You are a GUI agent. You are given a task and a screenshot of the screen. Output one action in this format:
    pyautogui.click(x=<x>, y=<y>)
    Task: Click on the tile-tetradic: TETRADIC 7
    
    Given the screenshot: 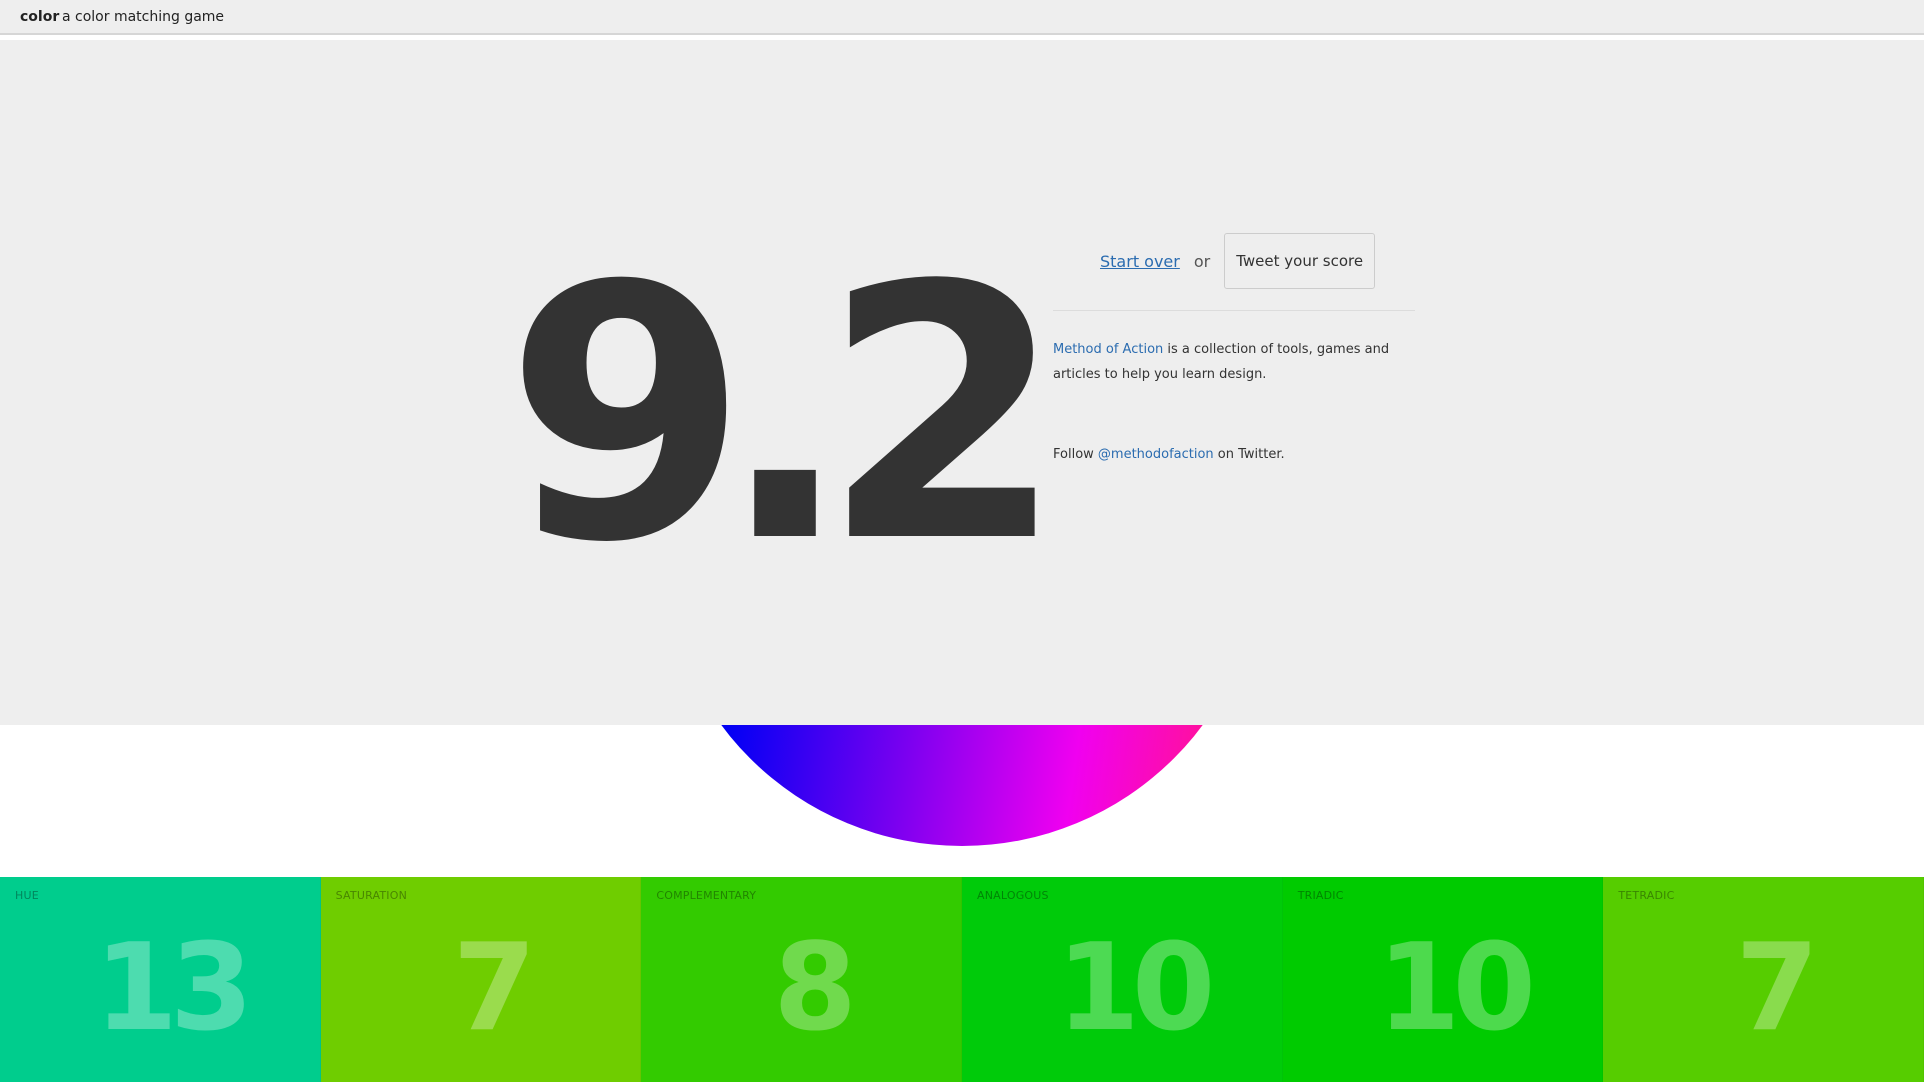 What is the action you would take?
    pyautogui.click(x=1763, y=979)
    